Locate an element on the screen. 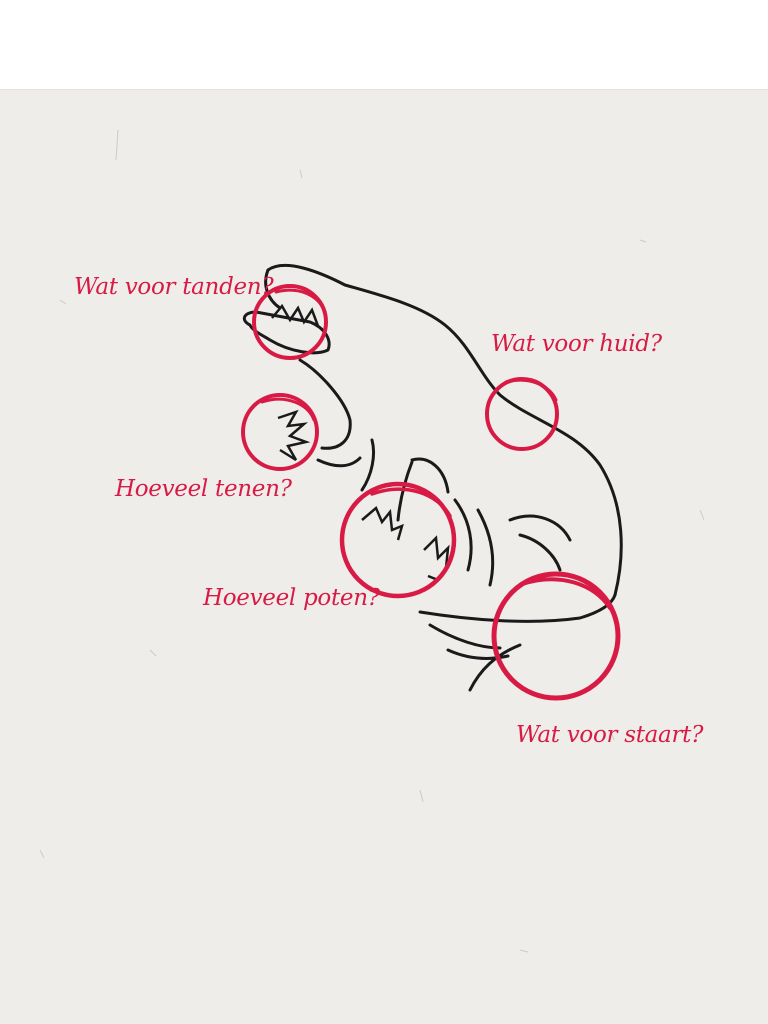 Image resolution: width=768 pixels, height=1024 pixels. front-leg-claws is located at coordinates (382, 523).